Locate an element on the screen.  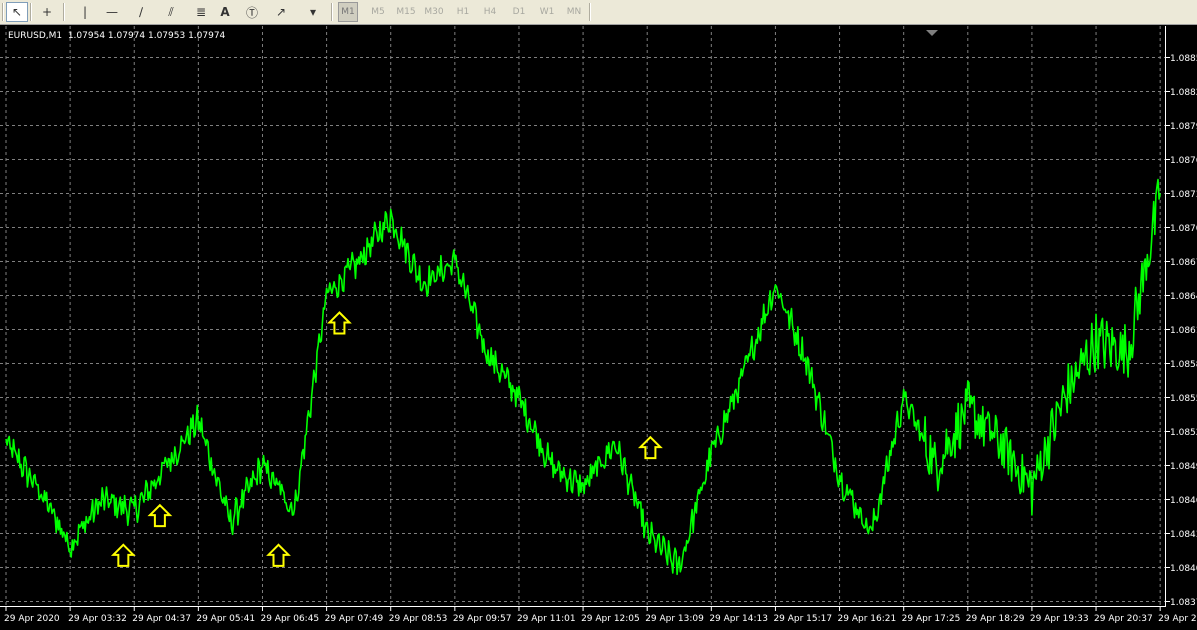
crosshair-tool-button: + is located at coordinates (47, 12).